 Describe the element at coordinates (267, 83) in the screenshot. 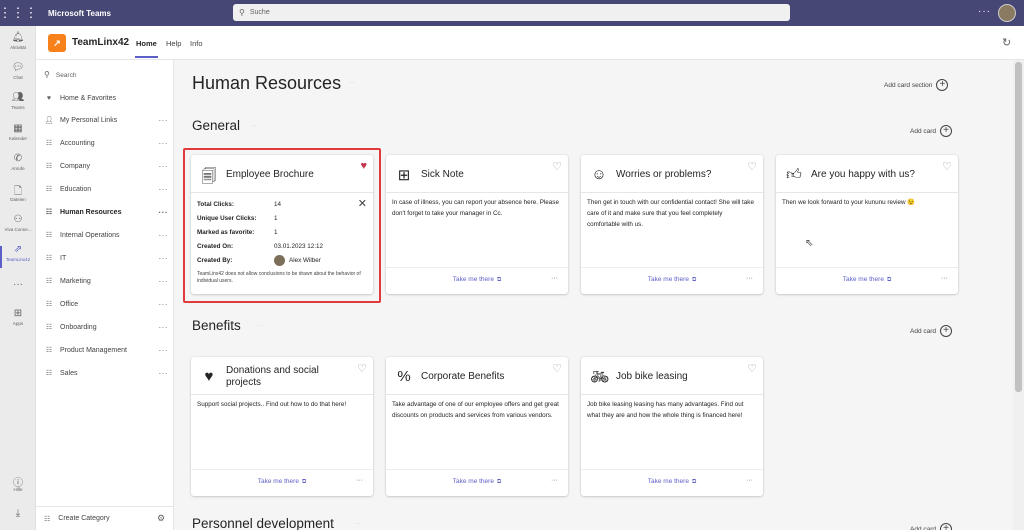

I see `page-title: Human Resources` at that location.